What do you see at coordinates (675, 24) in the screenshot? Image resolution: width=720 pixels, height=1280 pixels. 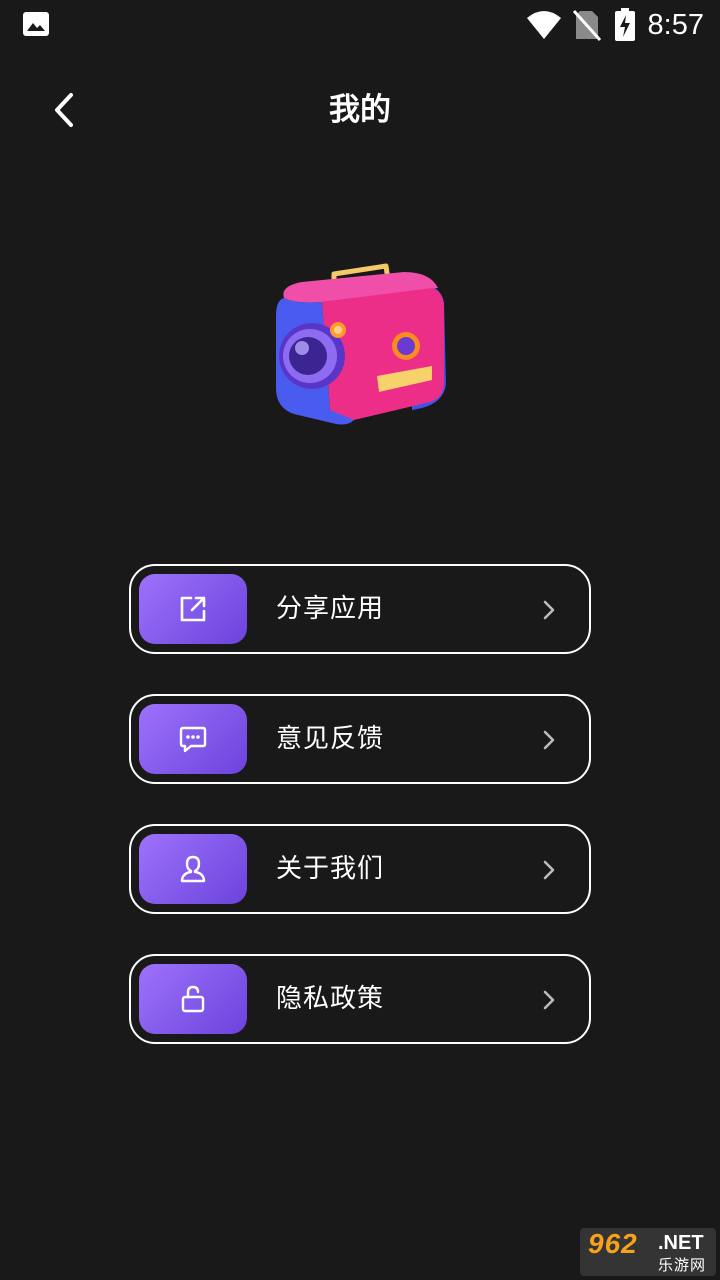 I see `status-time: 8:57` at bounding box center [675, 24].